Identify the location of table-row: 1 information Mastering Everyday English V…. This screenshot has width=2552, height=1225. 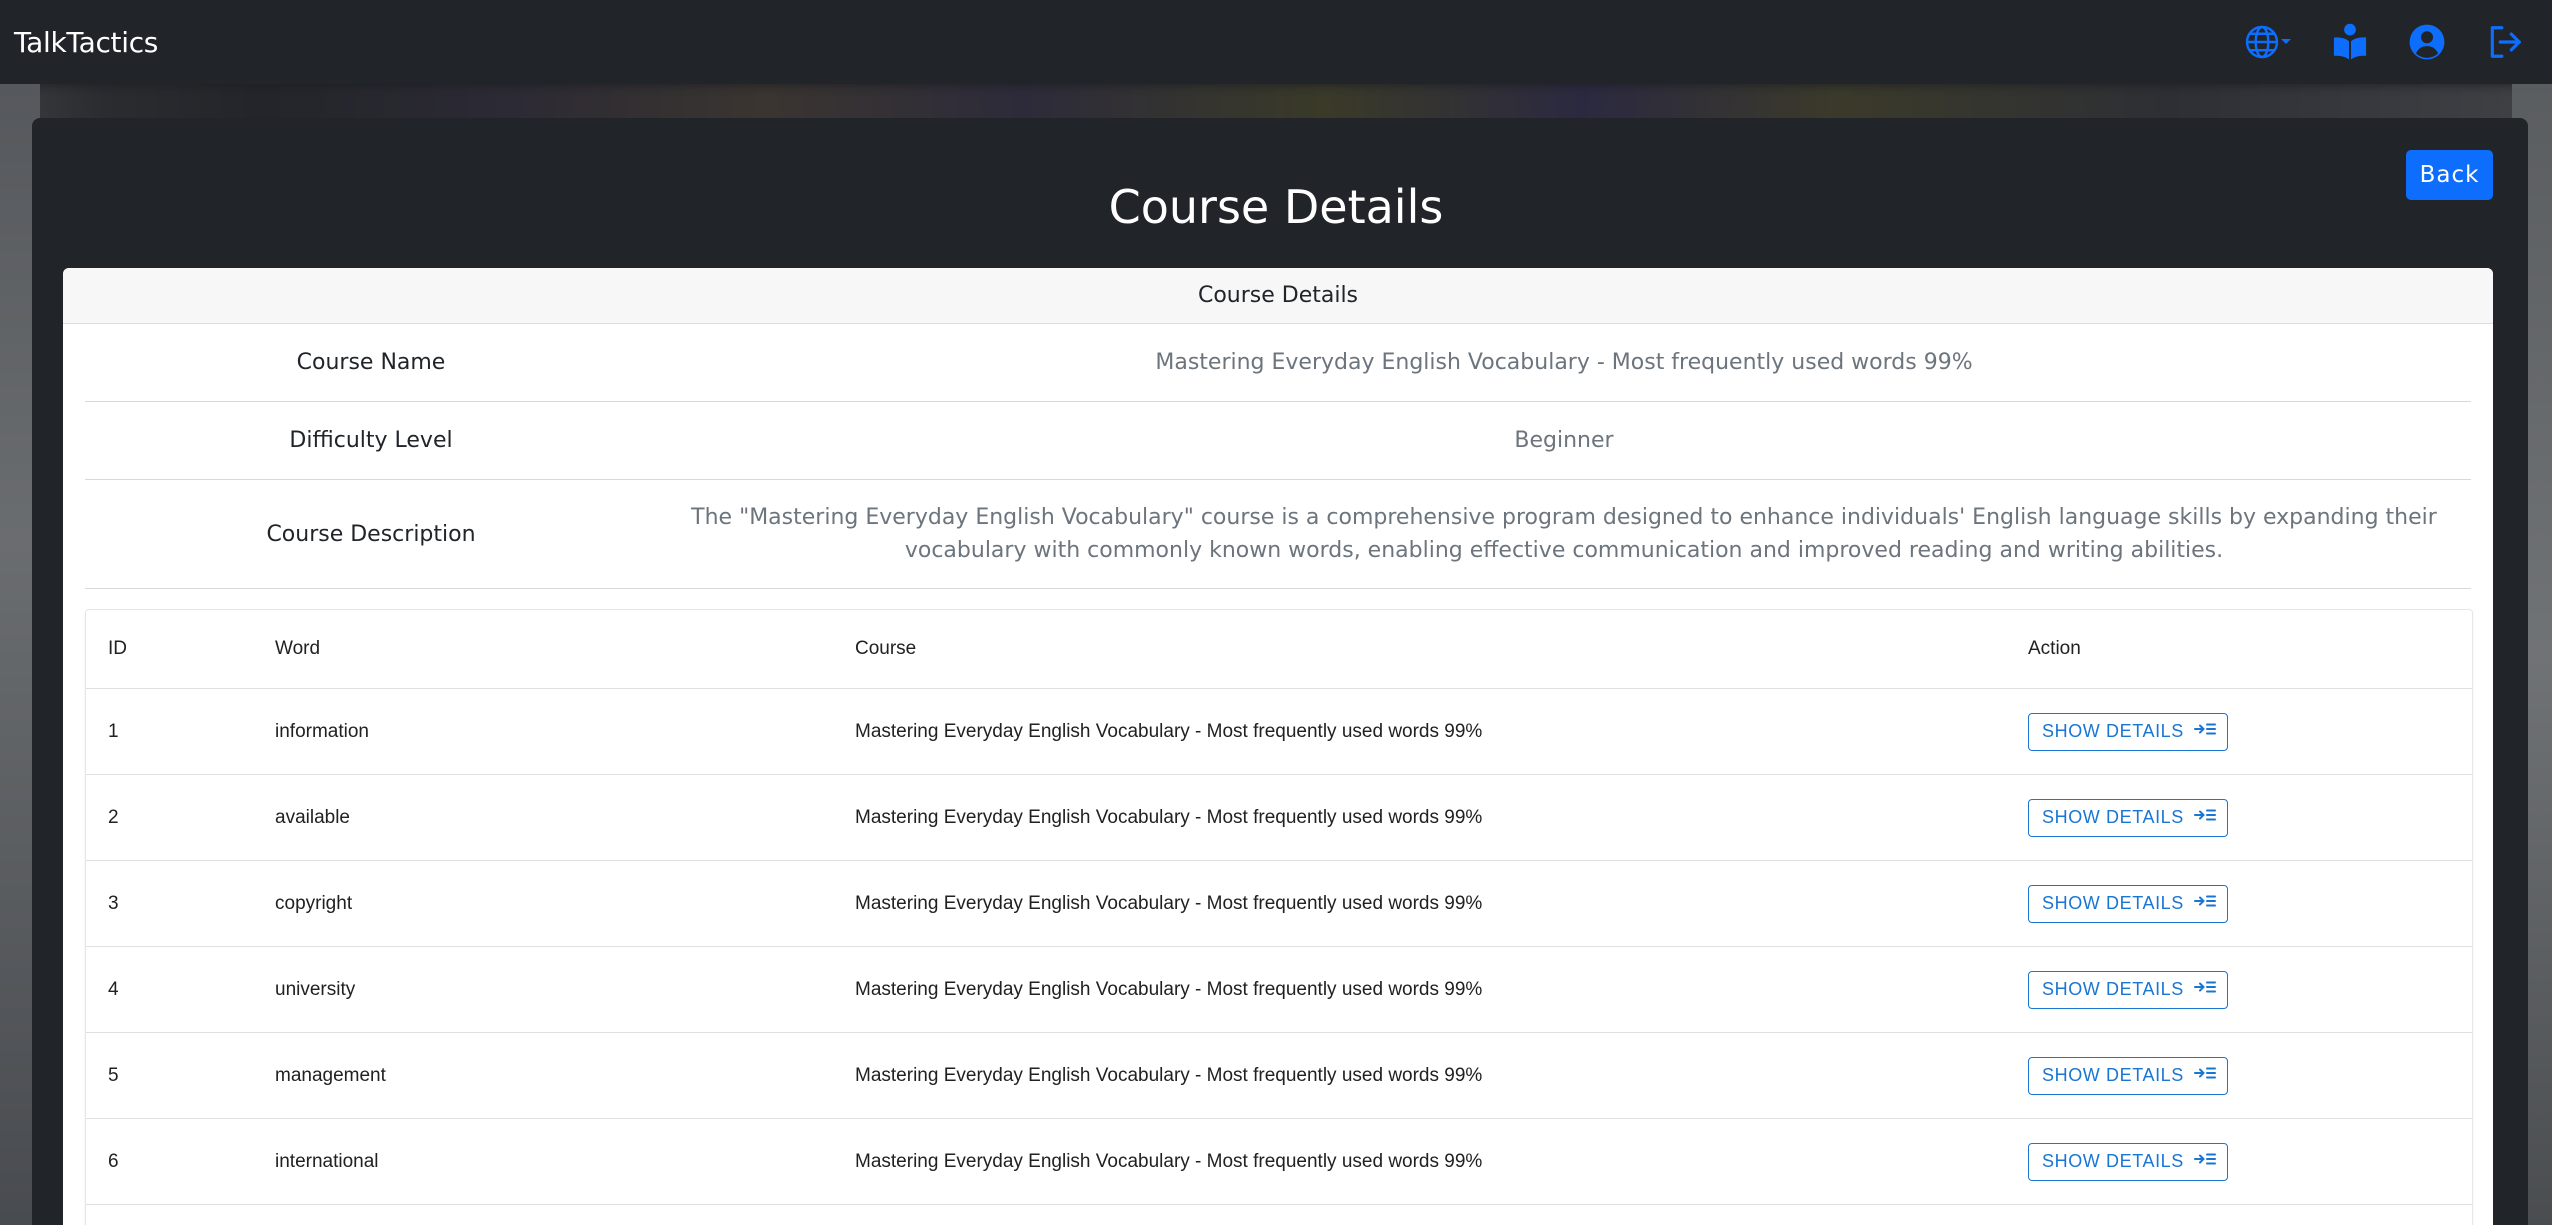
(1279, 731).